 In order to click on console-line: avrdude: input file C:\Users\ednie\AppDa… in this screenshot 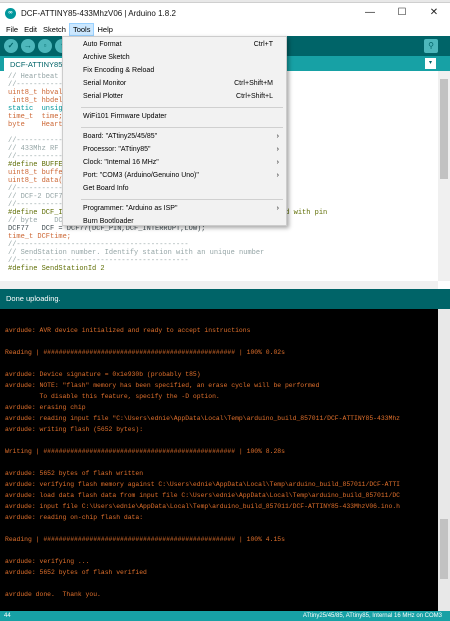, I will do `click(203, 506)`.